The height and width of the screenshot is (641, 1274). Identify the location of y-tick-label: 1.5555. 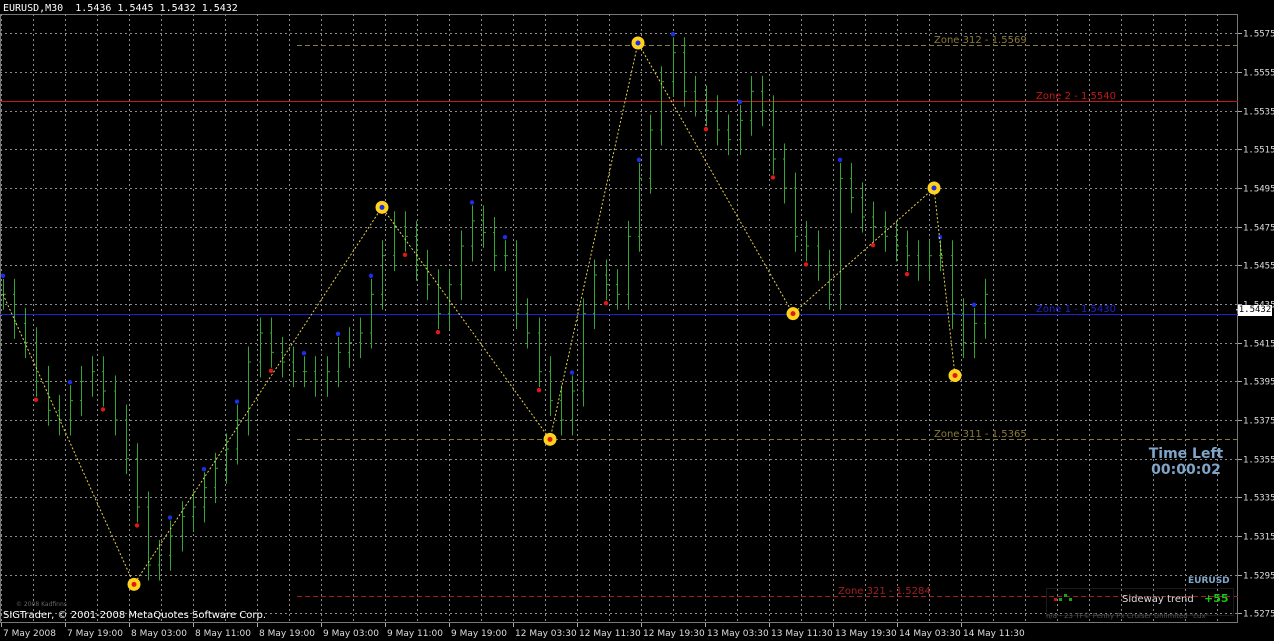
(1258, 74).